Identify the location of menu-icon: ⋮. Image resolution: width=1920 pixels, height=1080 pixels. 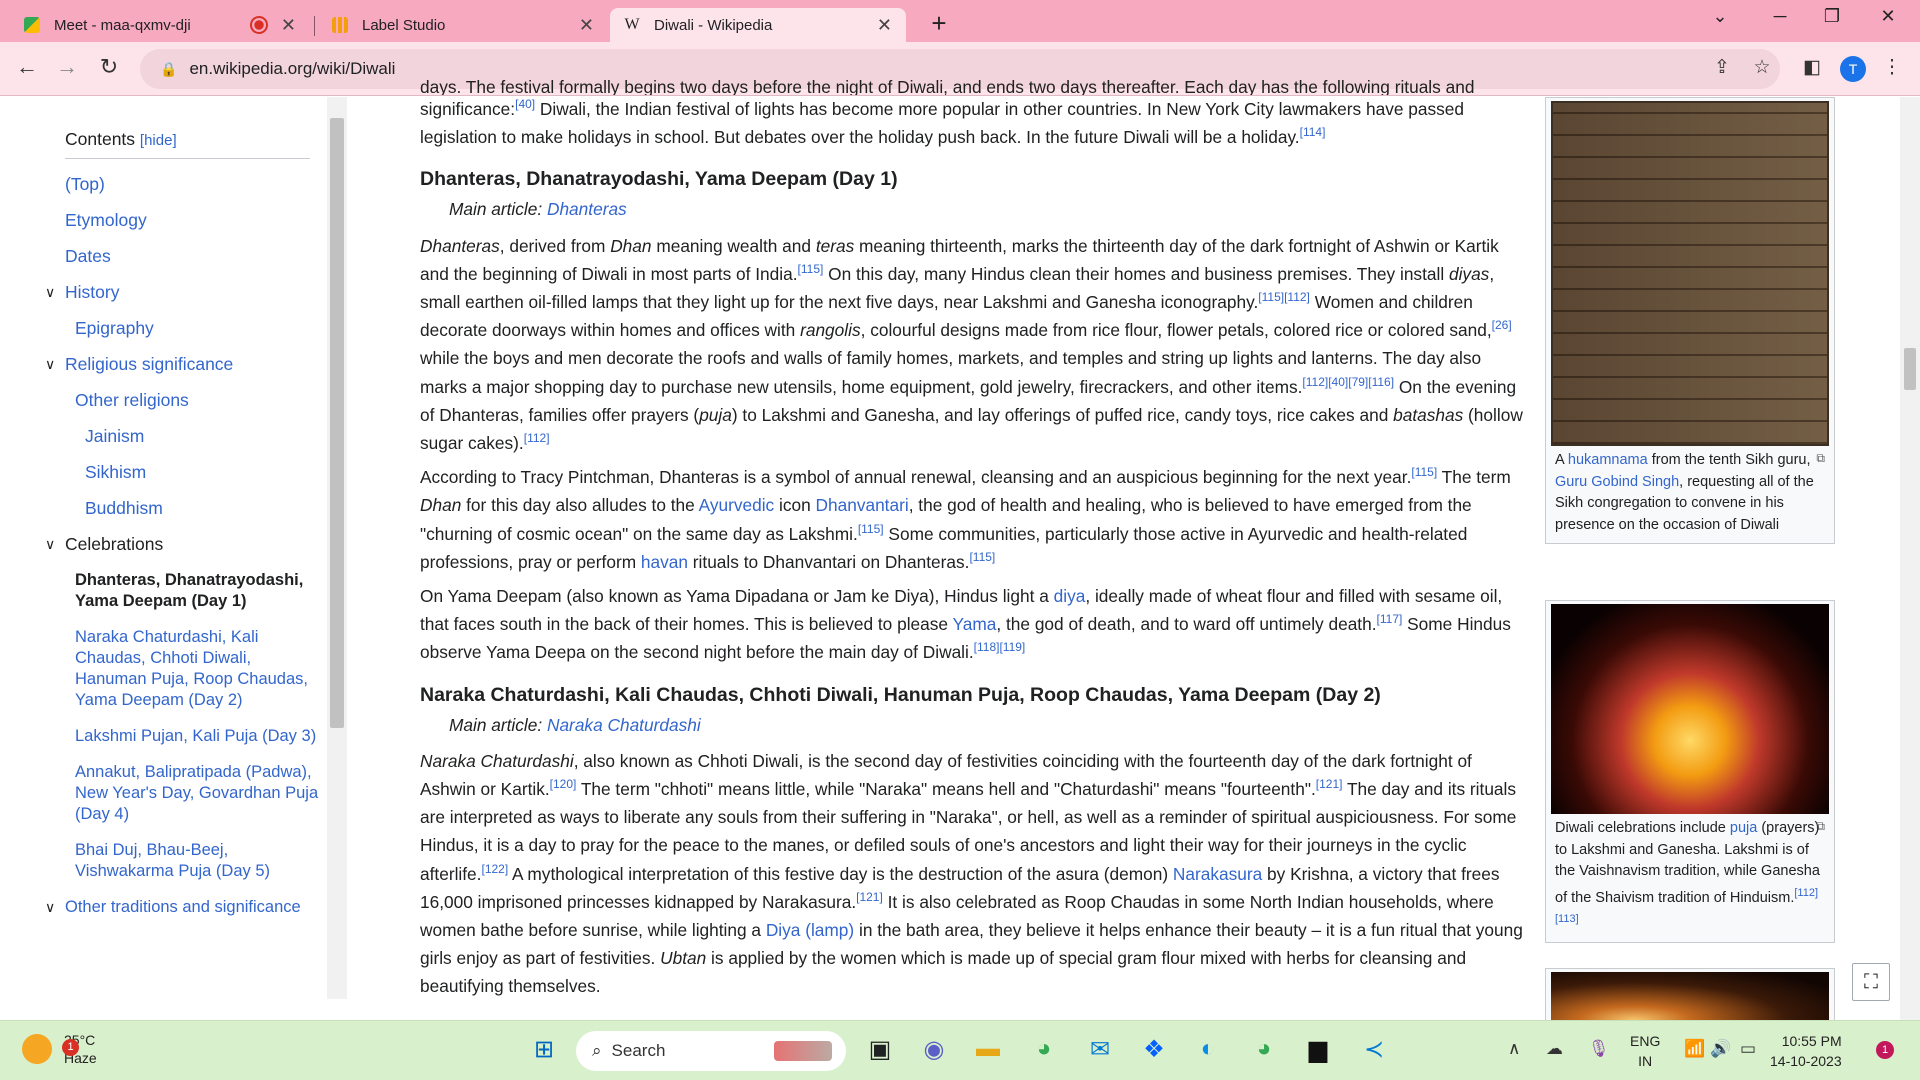
(1892, 67).